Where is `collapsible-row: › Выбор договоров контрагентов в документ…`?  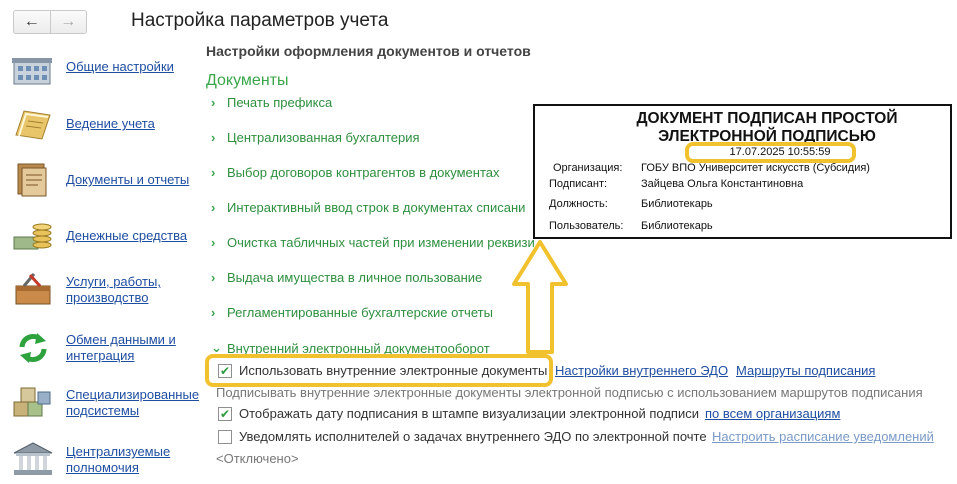
collapsible-row: › Выбор договоров контрагентов в документ… is located at coordinates (355, 172).